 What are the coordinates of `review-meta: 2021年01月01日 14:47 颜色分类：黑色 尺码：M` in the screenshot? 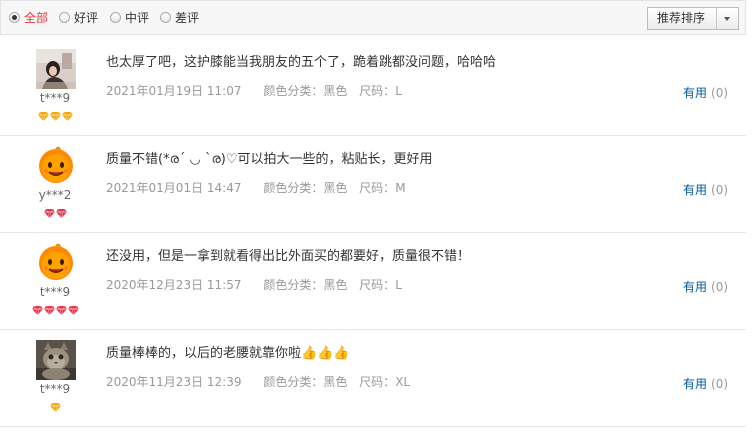 It's located at (256, 187).